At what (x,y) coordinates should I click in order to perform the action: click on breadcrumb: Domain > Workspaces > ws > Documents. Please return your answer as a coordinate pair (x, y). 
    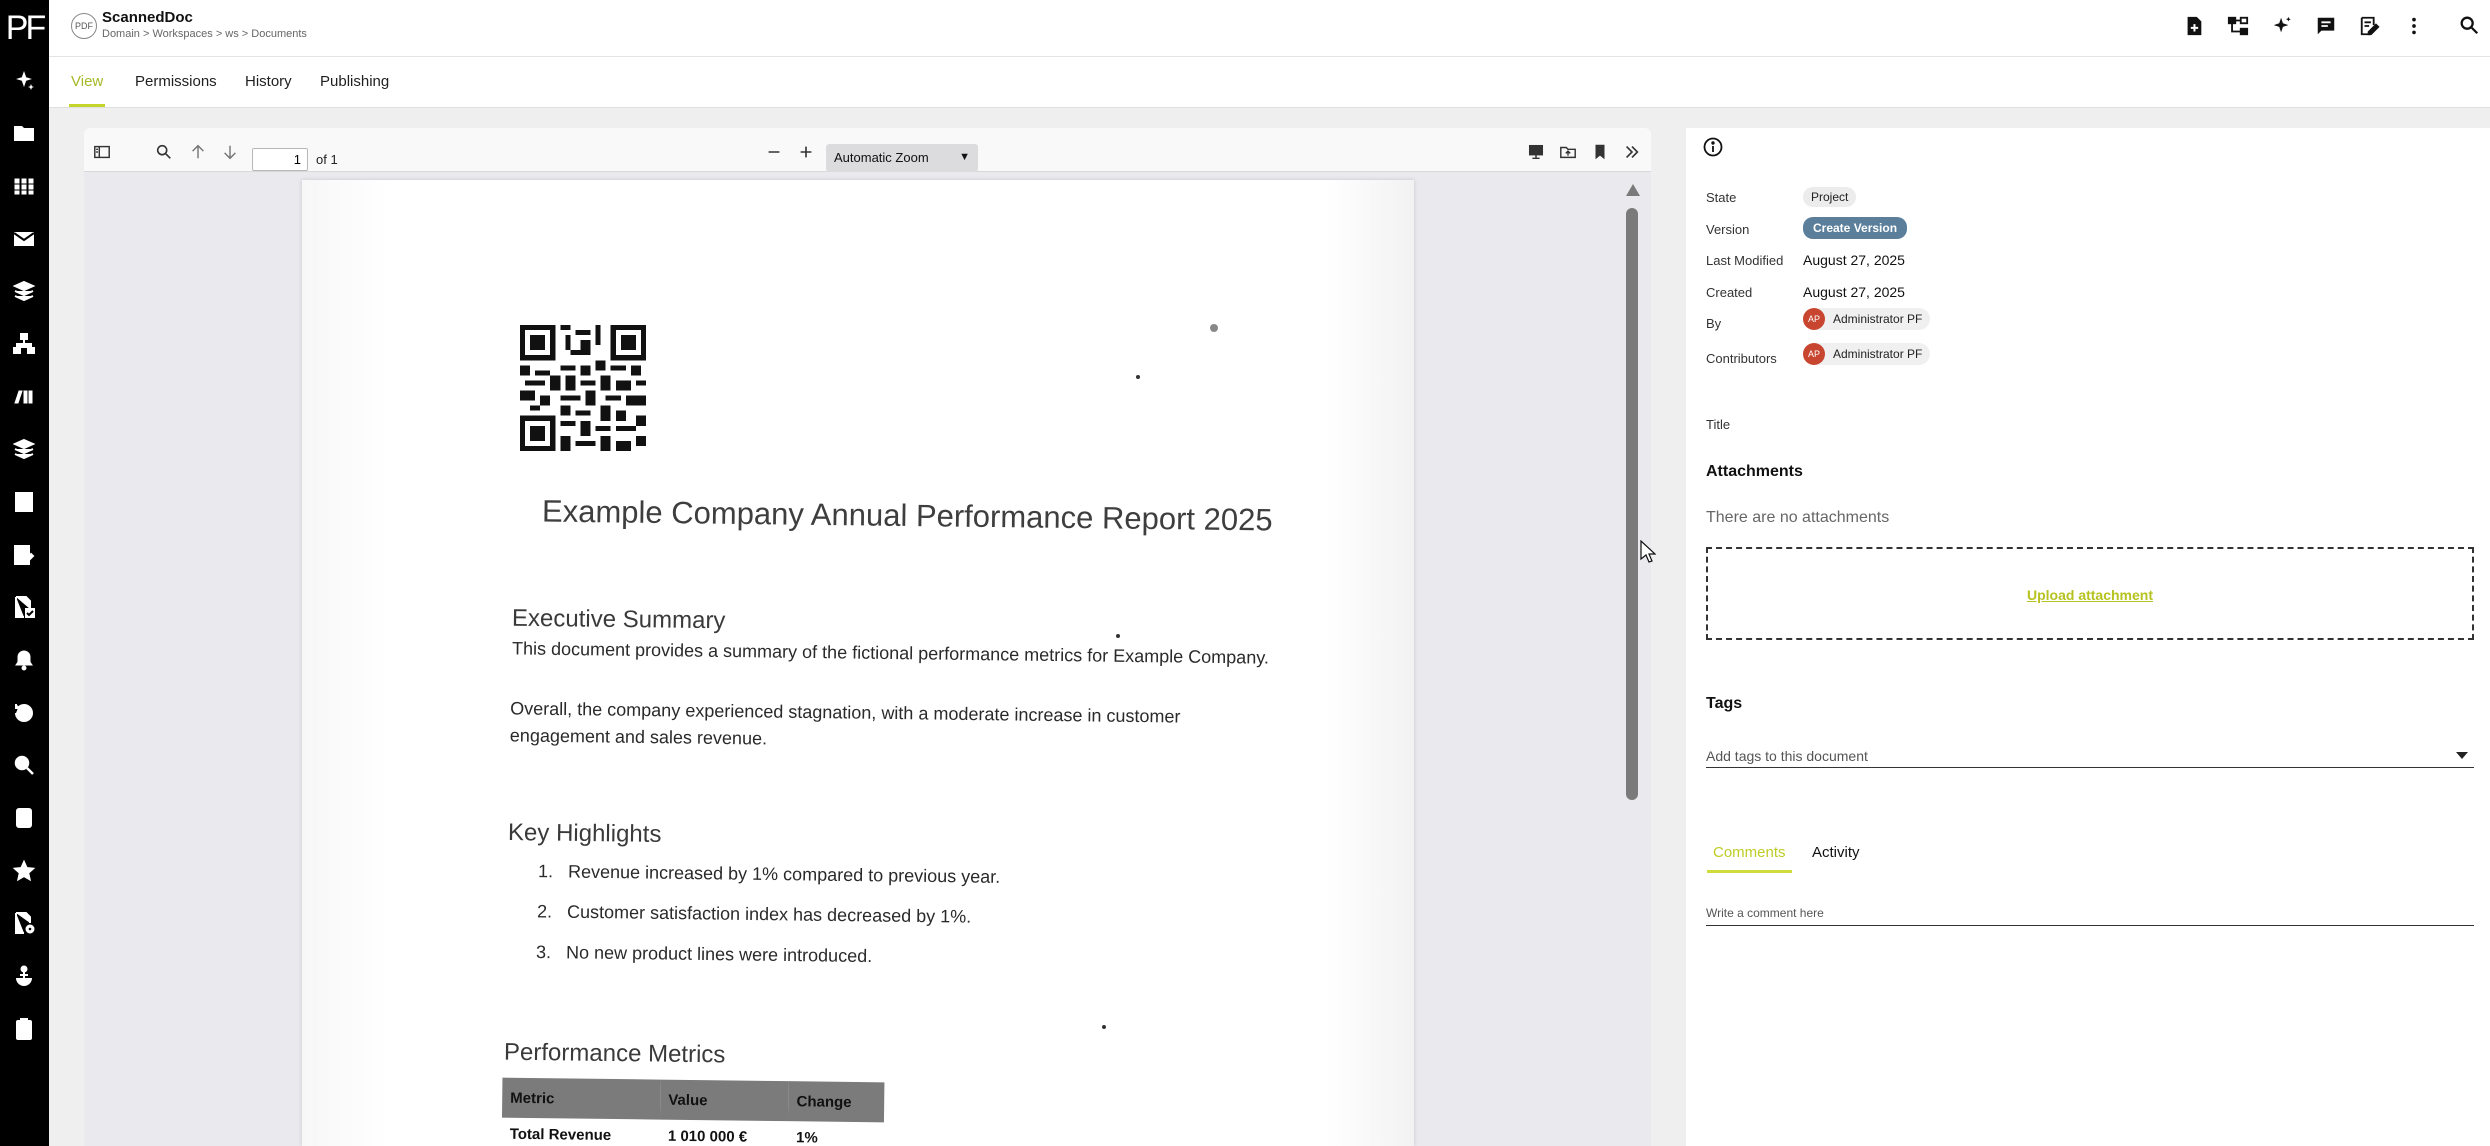
    Looking at the image, I should click on (204, 34).